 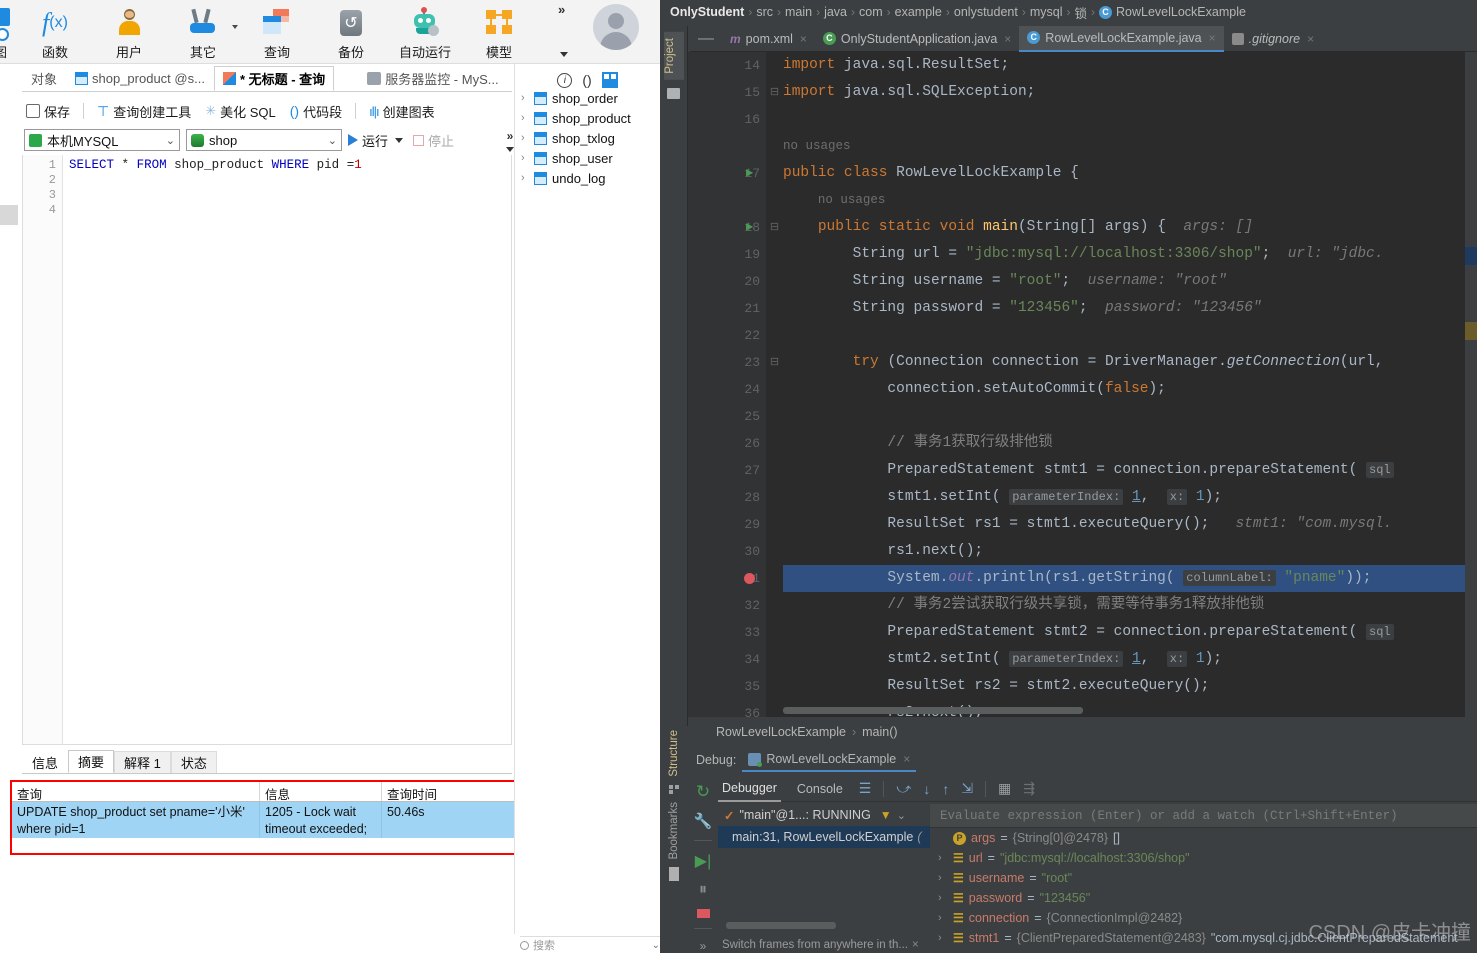 What do you see at coordinates (587, 138) in the screenshot?
I see `tree-item-shop-txlog: › shop_txlog` at bounding box center [587, 138].